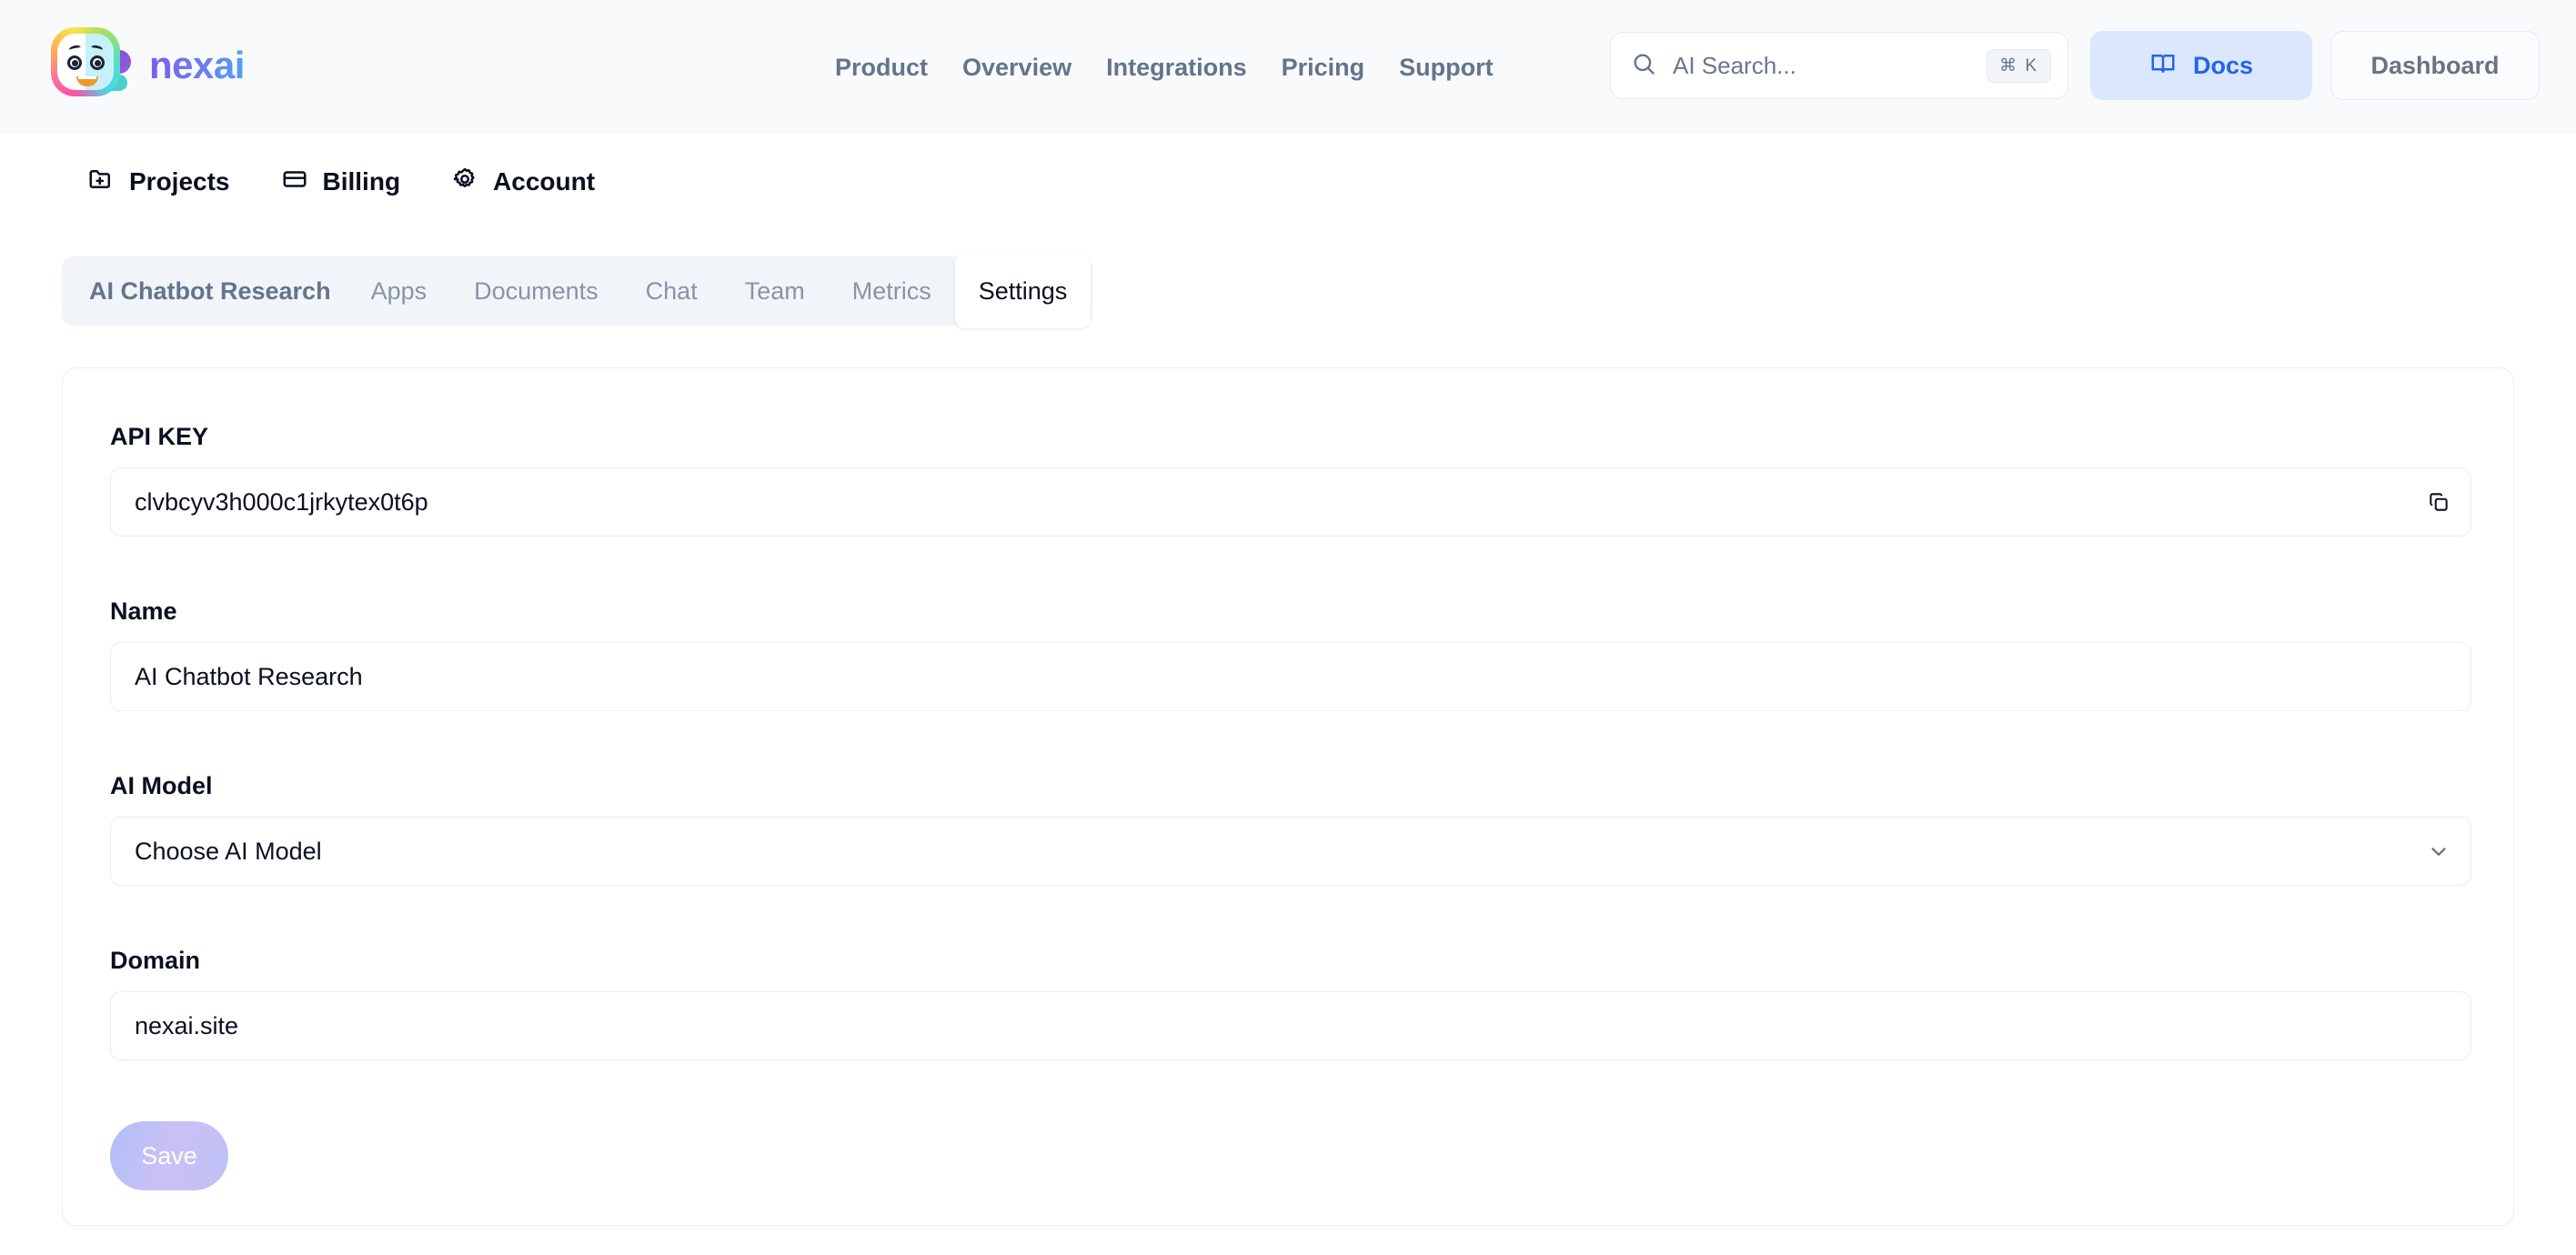  I want to click on brand-name: nexai, so click(197, 65).